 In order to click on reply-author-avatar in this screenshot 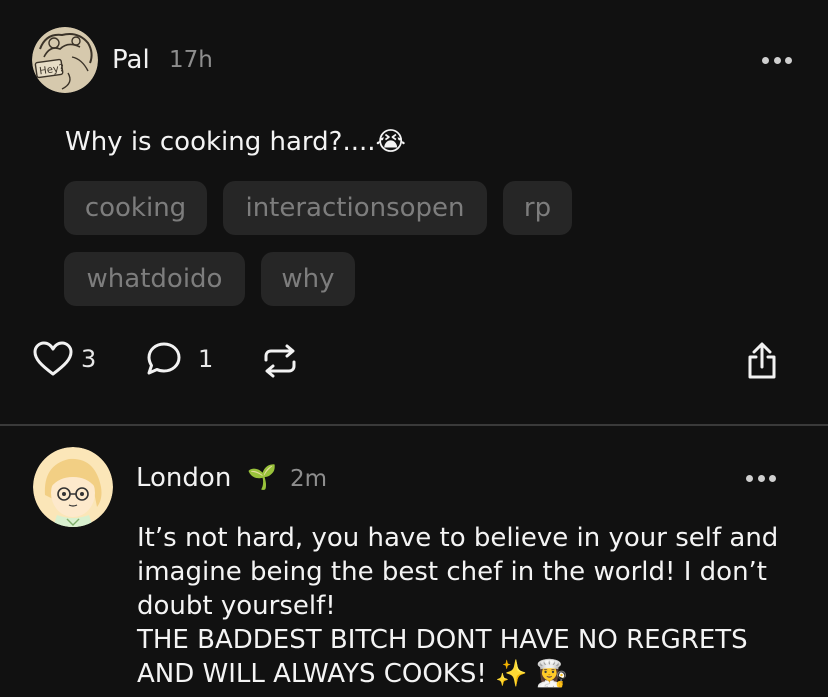, I will do `click(73, 487)`.